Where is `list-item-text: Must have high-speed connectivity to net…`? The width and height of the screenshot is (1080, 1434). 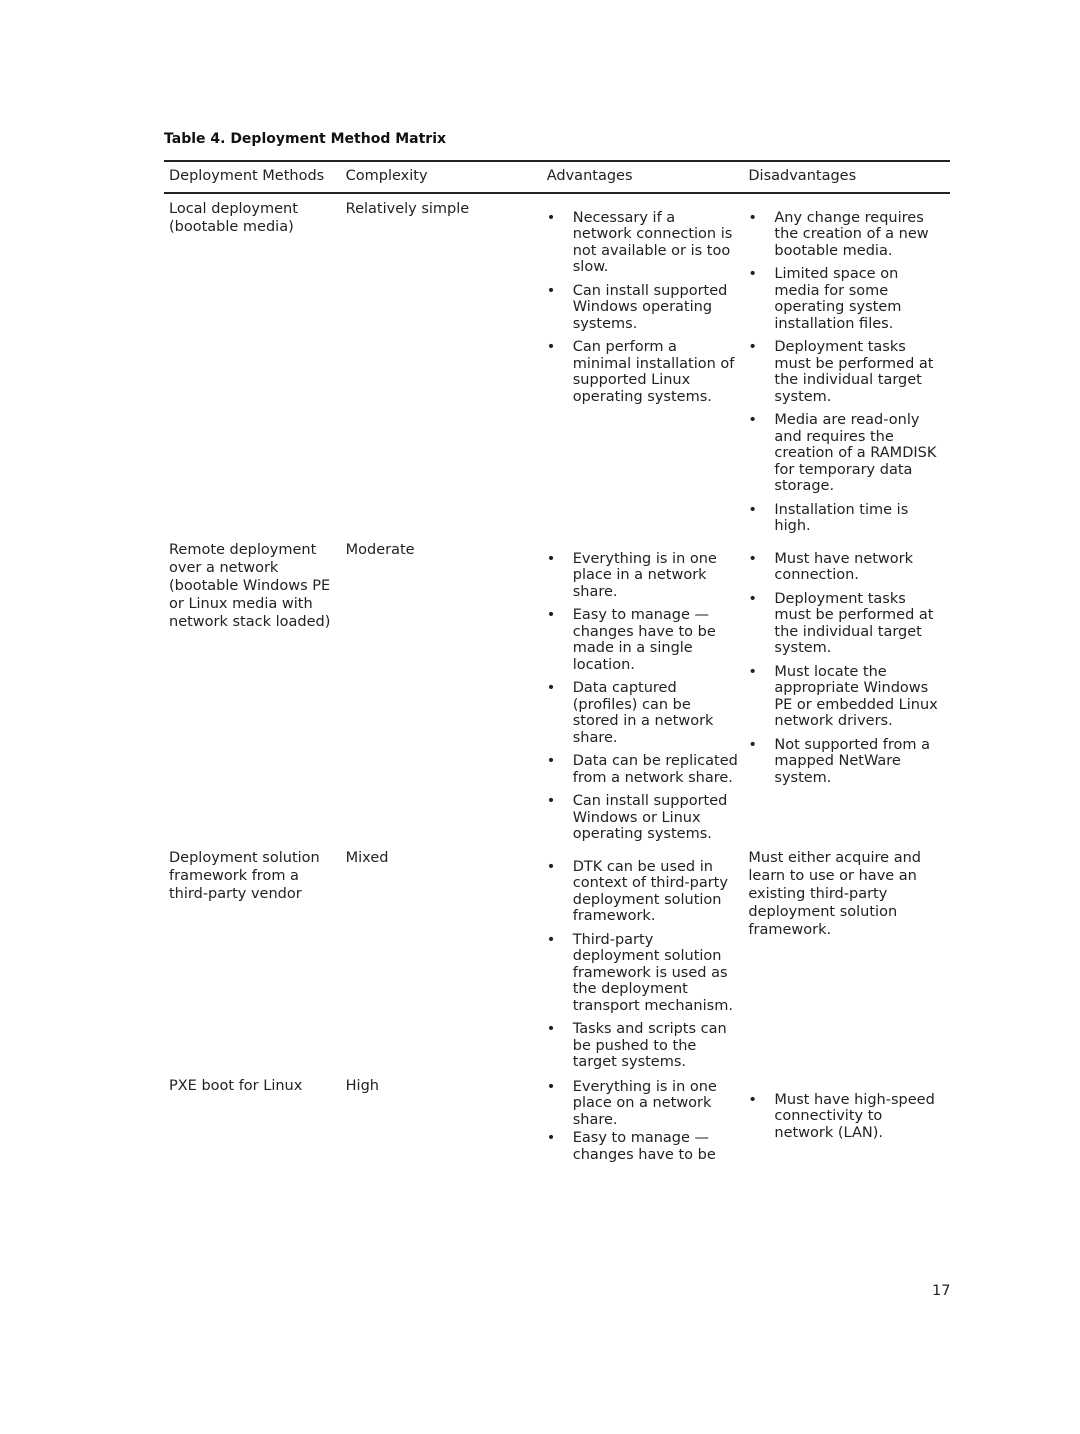 list-item-text: Must have high-speed connectivity to net… is located at coordinates (854, 1116).